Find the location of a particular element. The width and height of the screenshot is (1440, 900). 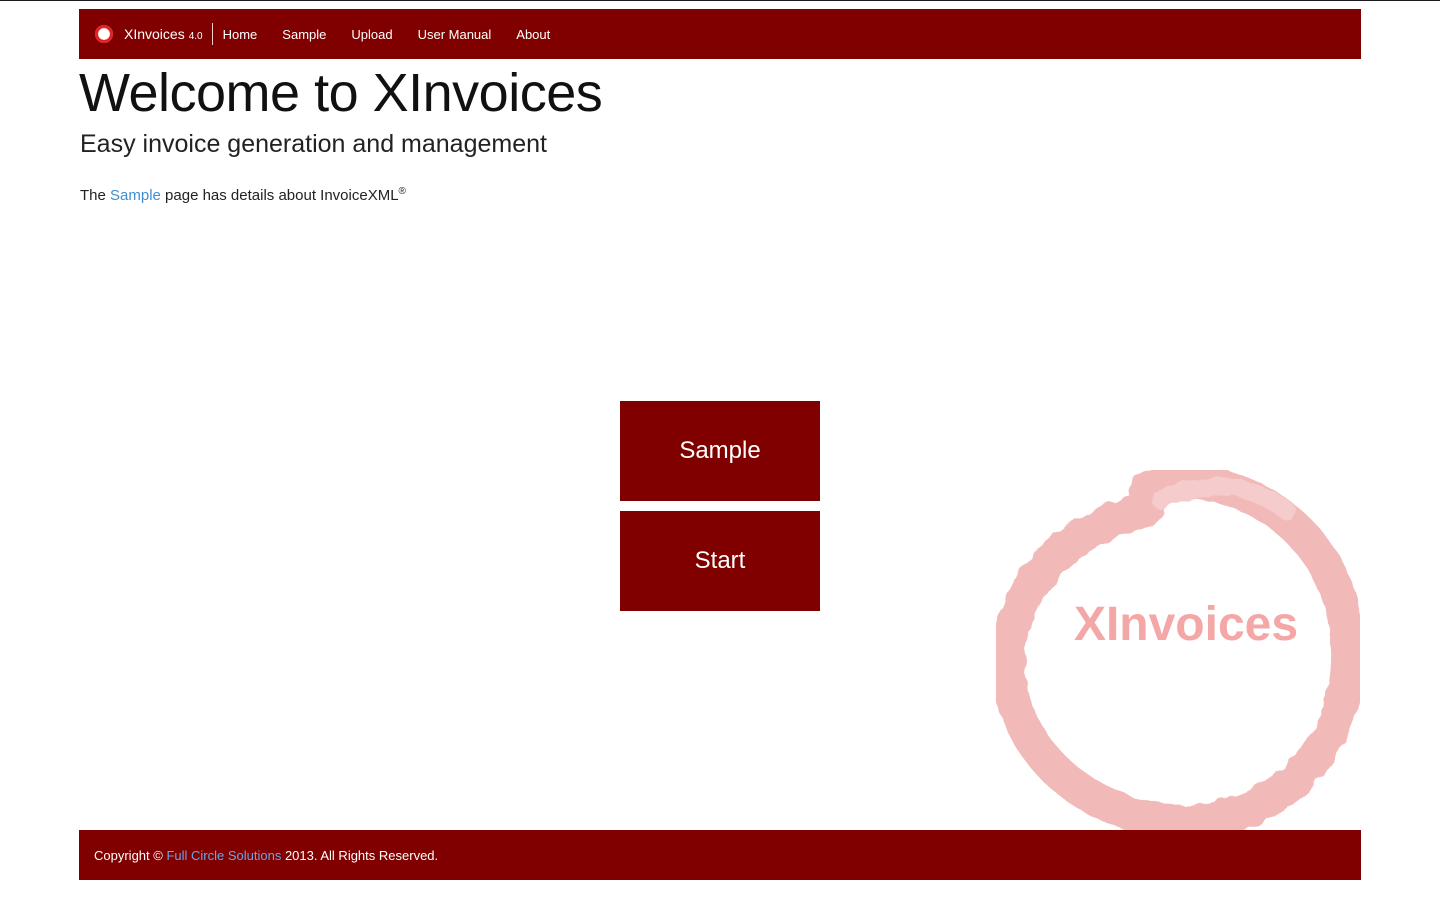

intro-suffix: page has details about InvoiceXML is located at coordinates (279, 195).